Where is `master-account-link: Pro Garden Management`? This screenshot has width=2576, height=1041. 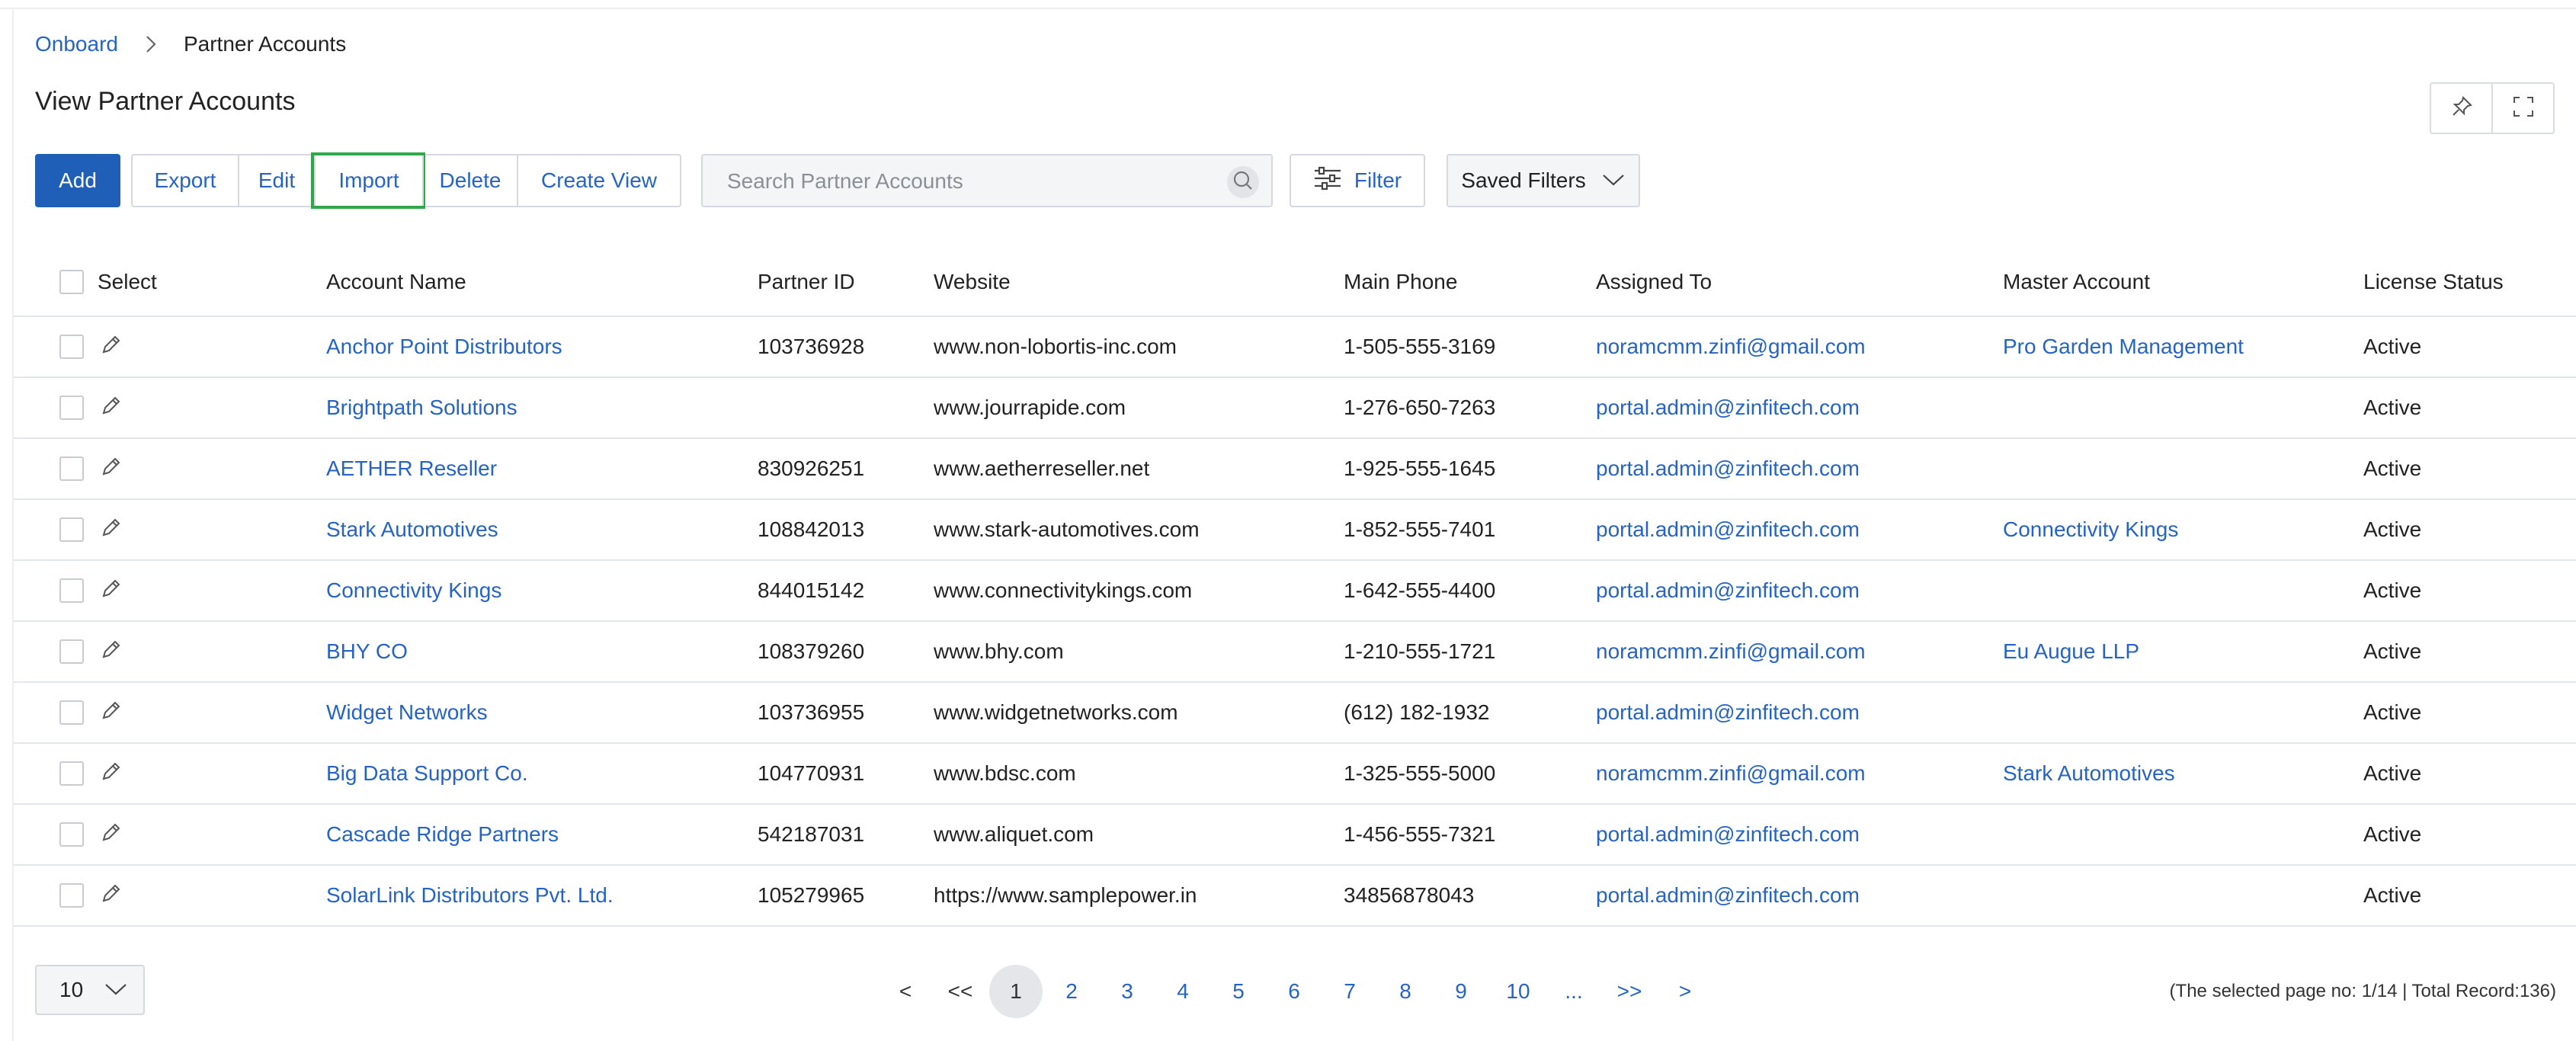
master-account-link: Pro Garden Management is located at coordinates (2123, 346).